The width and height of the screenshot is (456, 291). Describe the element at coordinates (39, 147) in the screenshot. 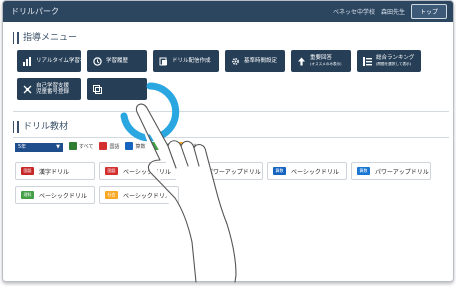

I see `grade-select: 5年 ▼` at that location.